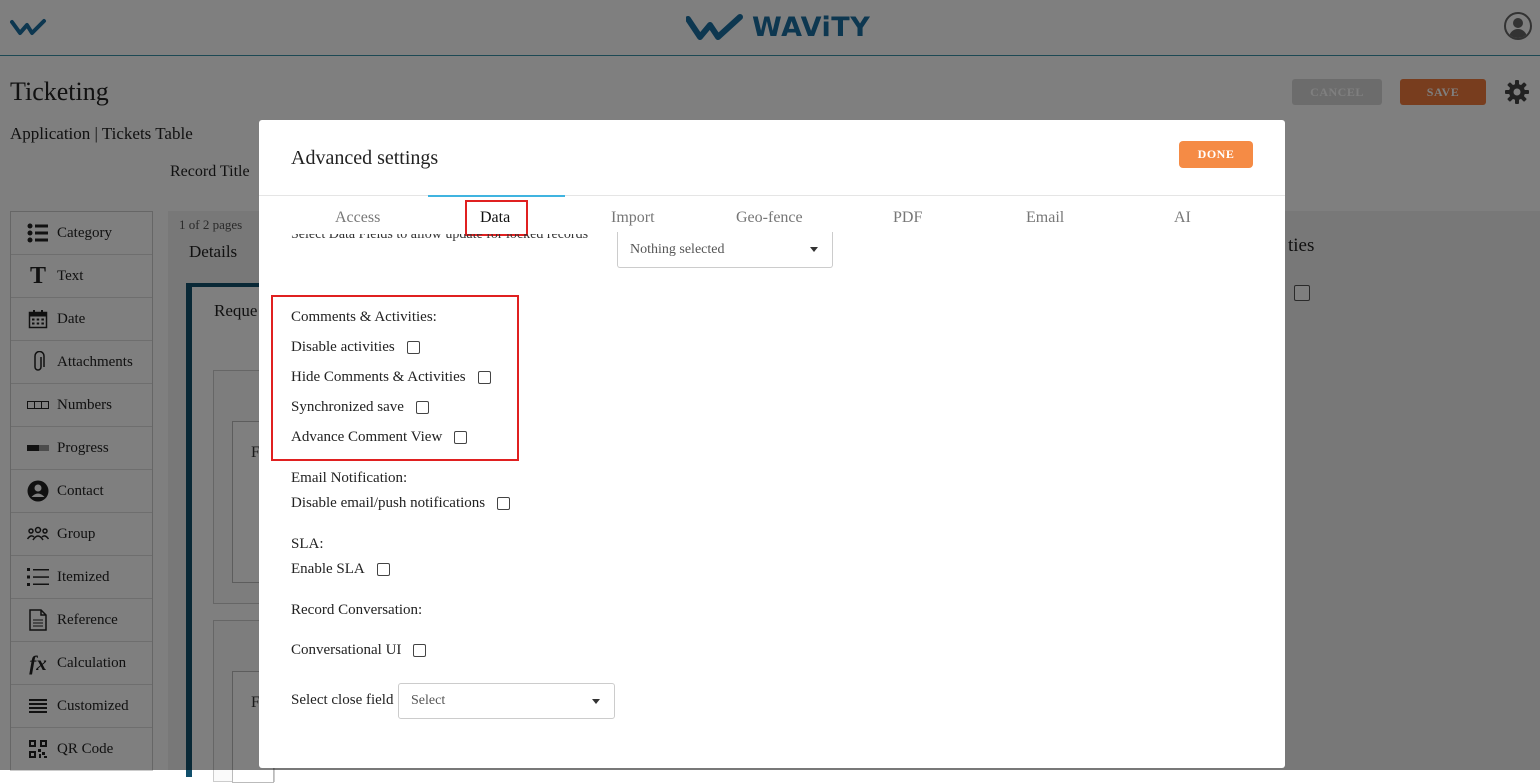 The height and width of the screenshot is (783, 1540). Describe the element at coordinates (428, 700) in the screenshot. I see `close-field-value: Select` at that location.